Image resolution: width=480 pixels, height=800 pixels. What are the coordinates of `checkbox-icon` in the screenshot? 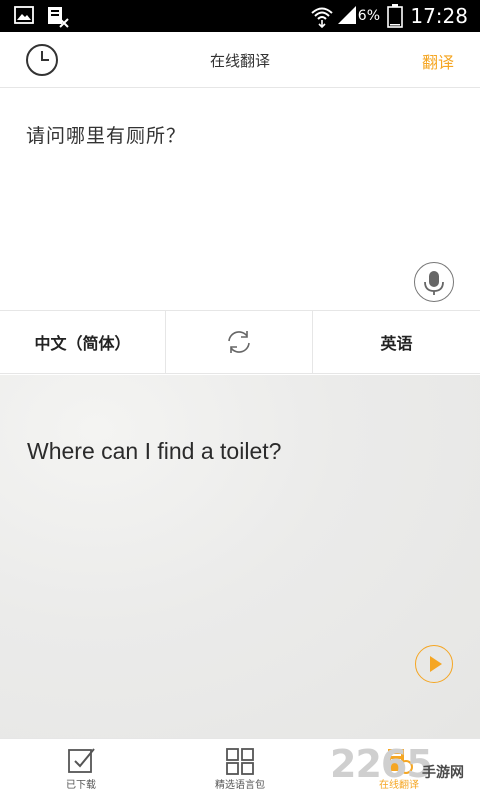 It's located at (81, 760).